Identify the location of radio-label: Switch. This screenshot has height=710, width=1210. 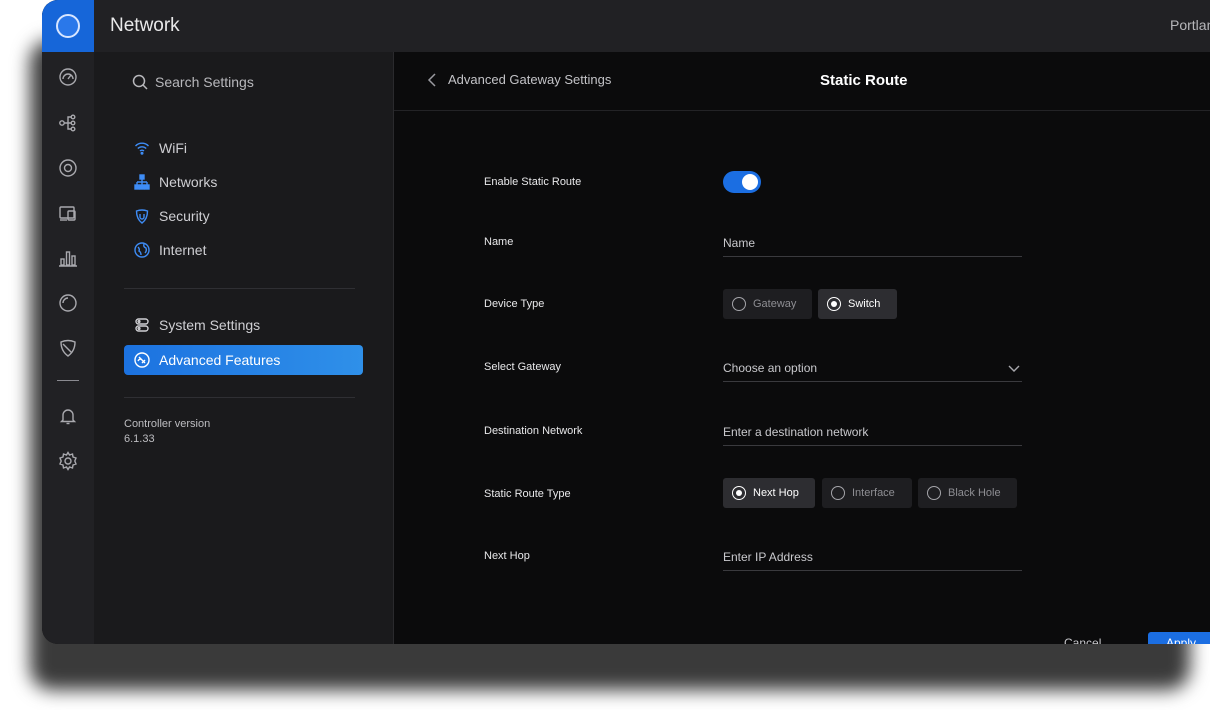
(864, 304).